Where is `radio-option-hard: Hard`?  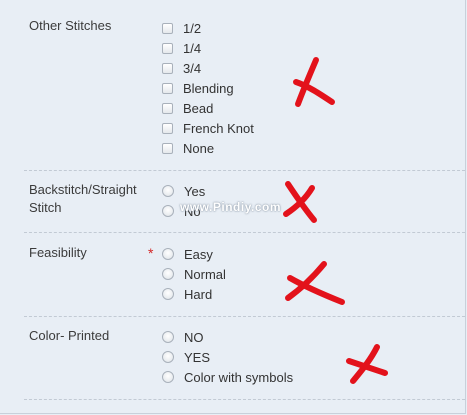
radio-option-hard: Hard is located at coordinates (187, 294).